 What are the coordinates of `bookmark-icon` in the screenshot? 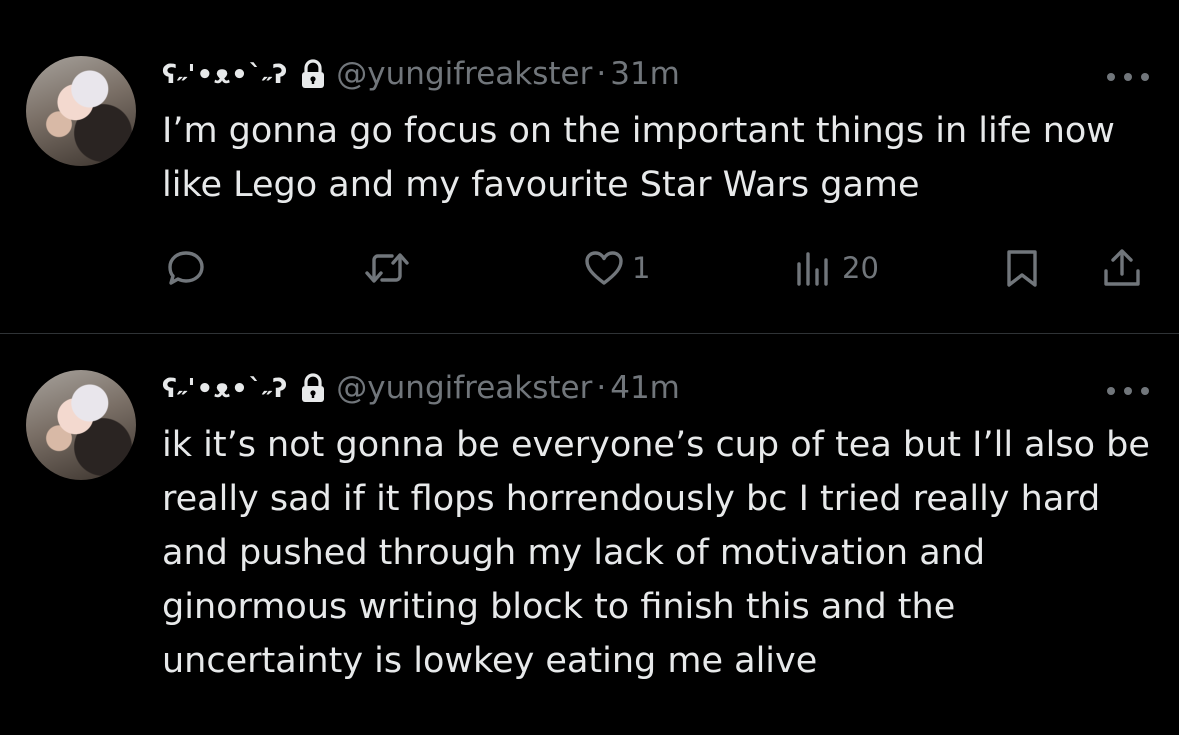 It's located at (1022, 268).